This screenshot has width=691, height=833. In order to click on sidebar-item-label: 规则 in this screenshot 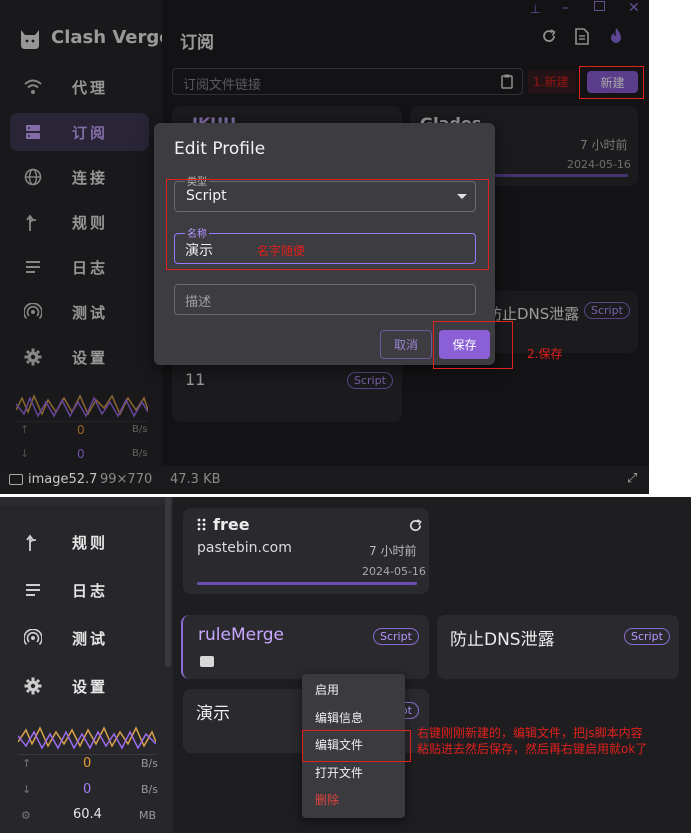, I will do `click(90, 542)`.